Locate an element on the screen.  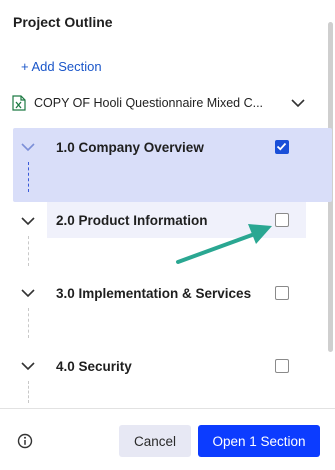
add-section-link: + Add Section is located at coordinates (61, 66).